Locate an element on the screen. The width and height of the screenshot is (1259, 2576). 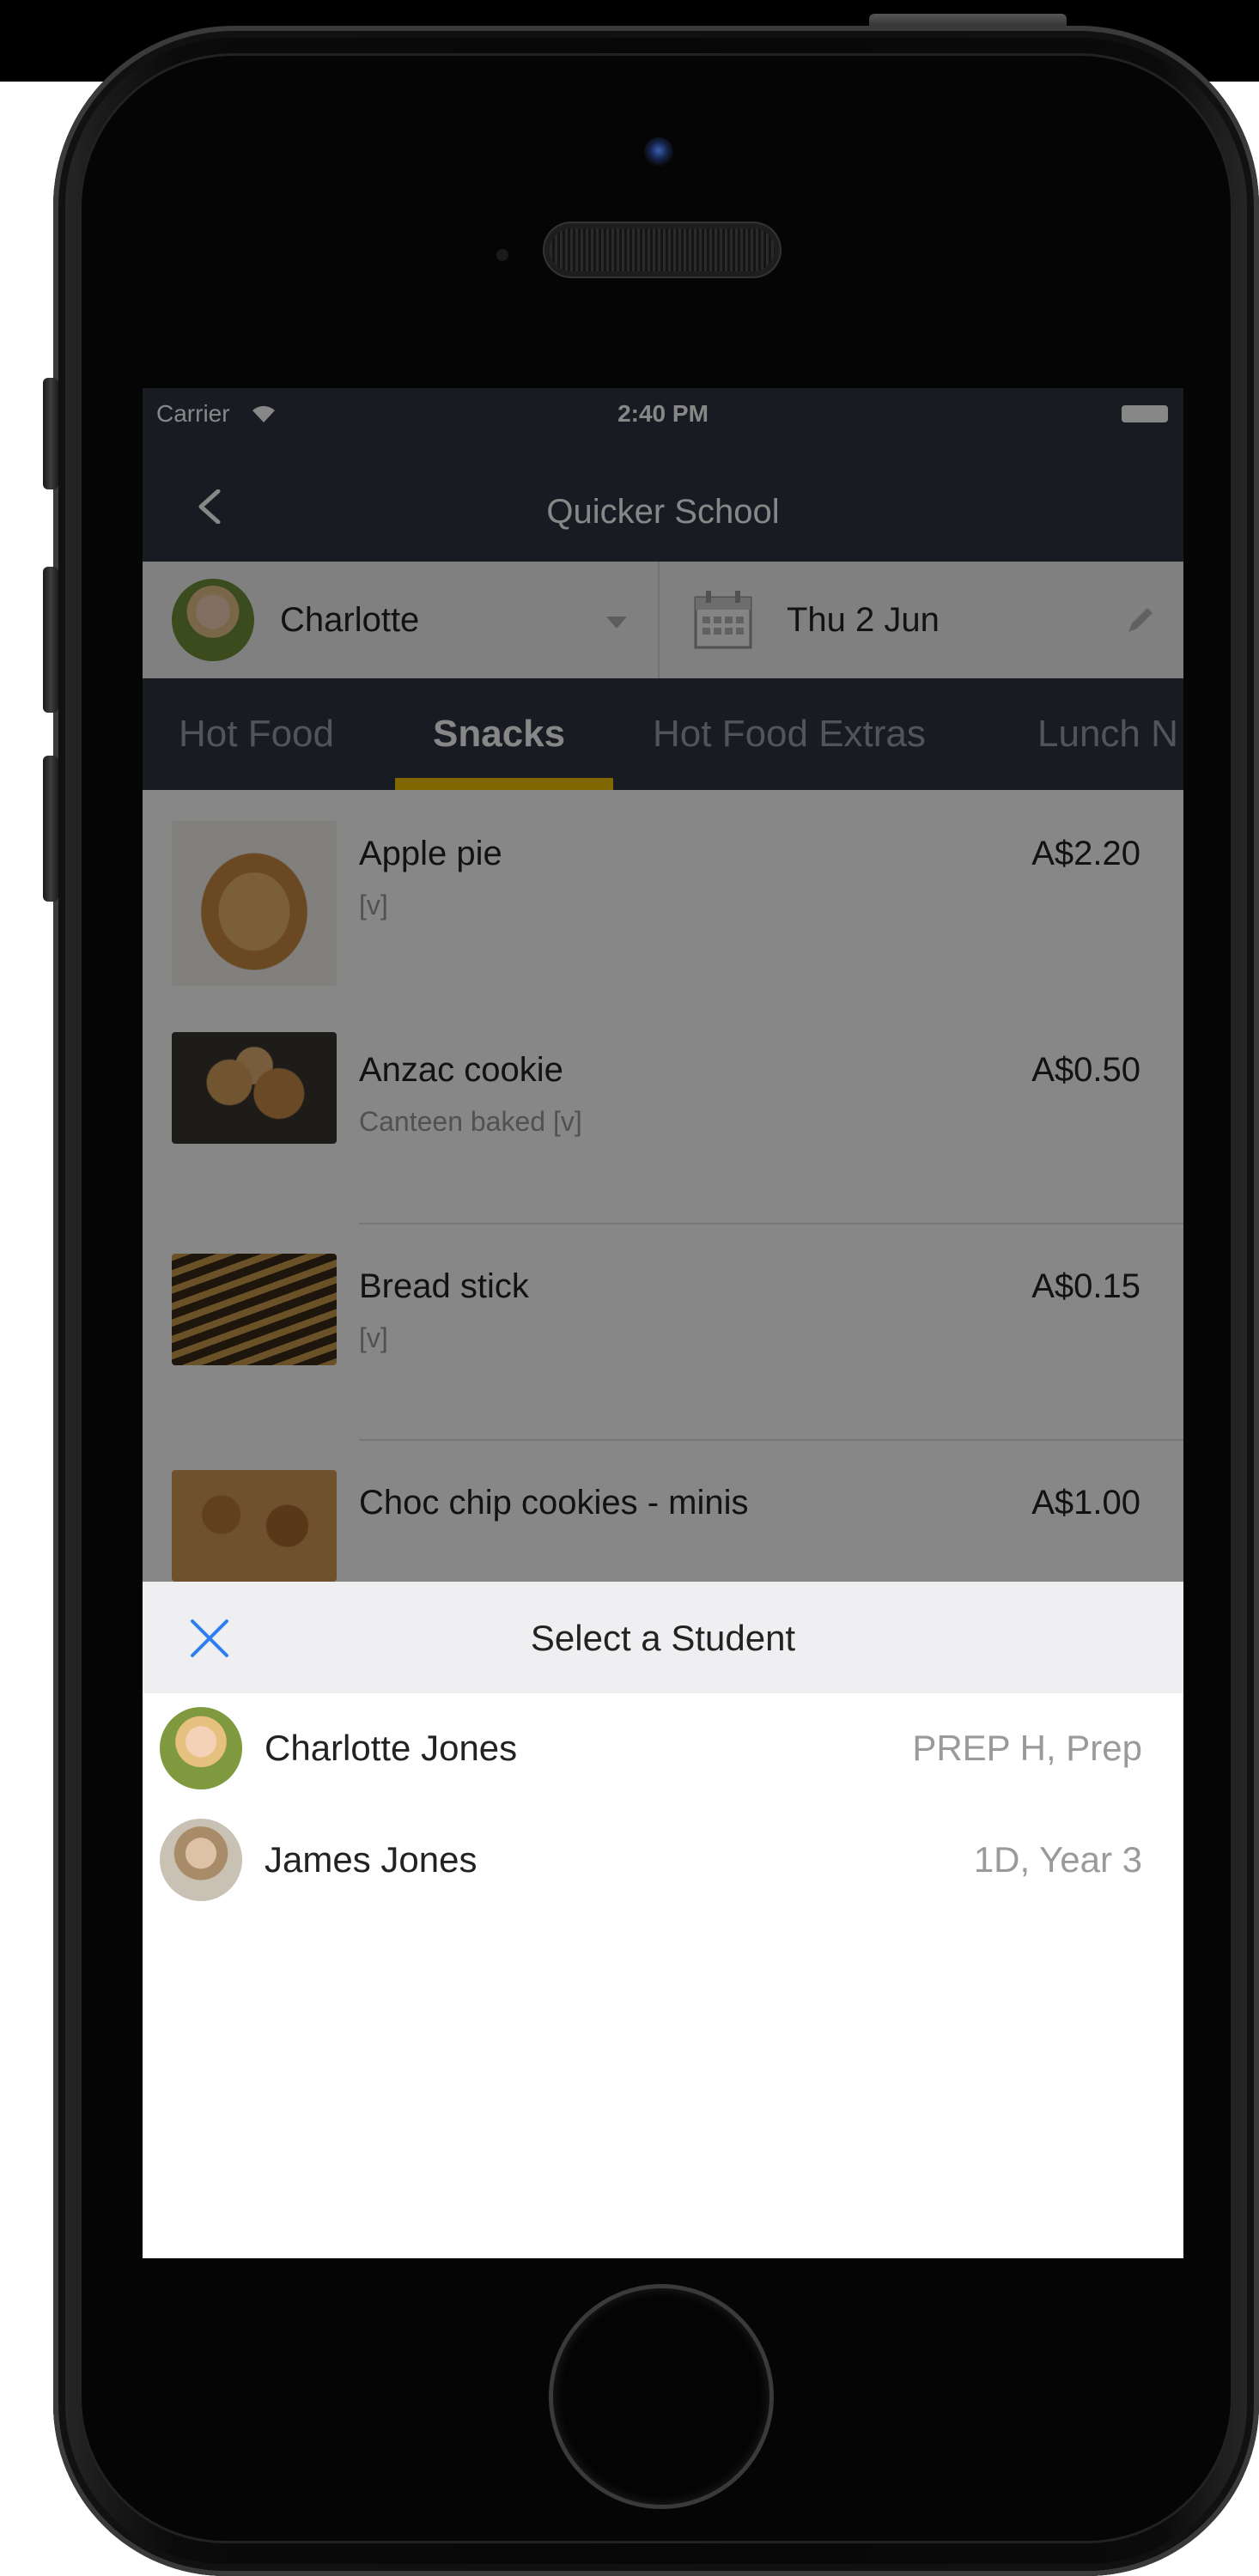
front-camera is located at coordinates (658, 152).